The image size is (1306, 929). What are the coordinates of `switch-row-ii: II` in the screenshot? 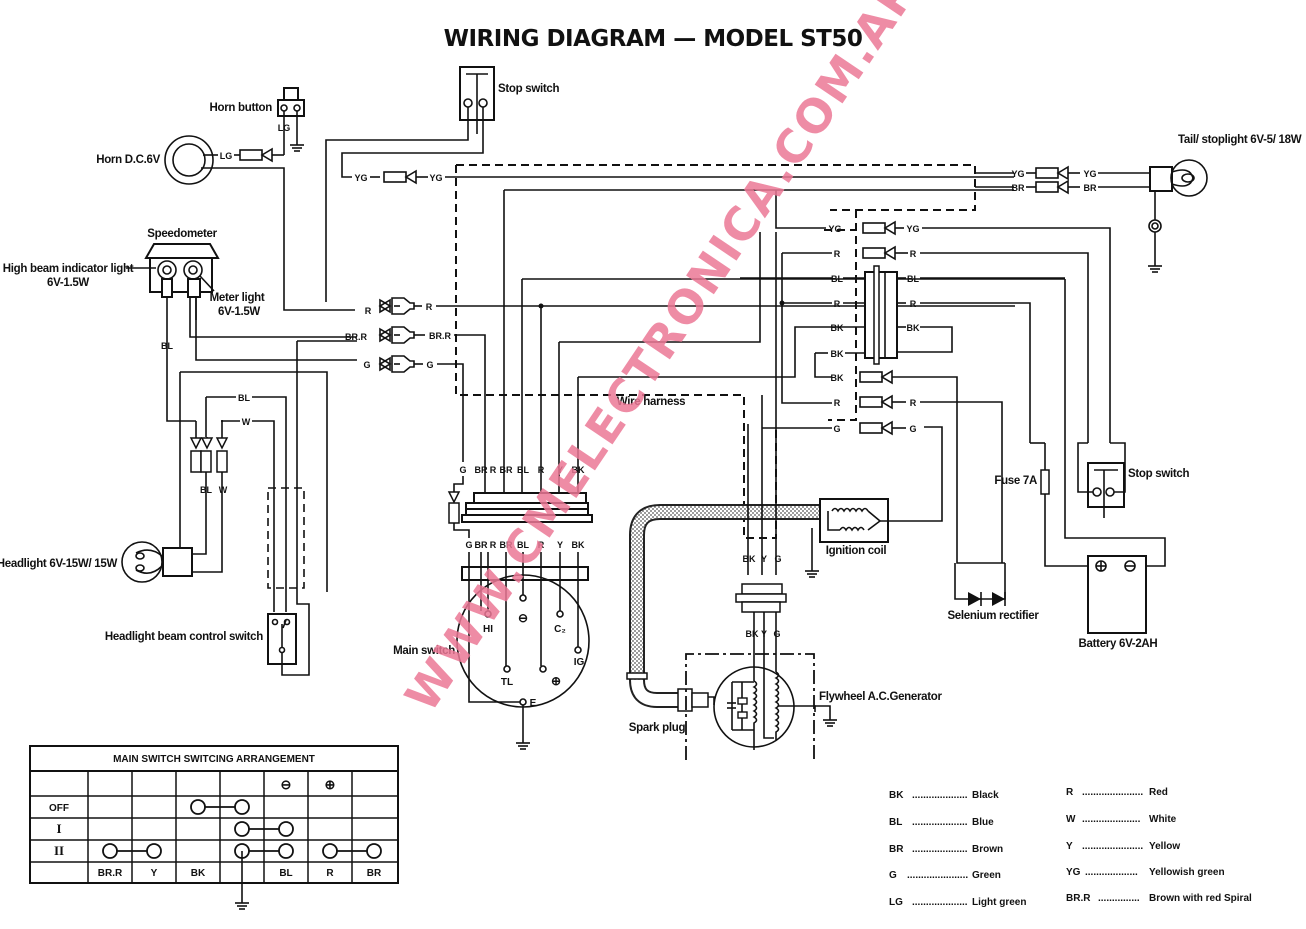 It's located at (59, 850).